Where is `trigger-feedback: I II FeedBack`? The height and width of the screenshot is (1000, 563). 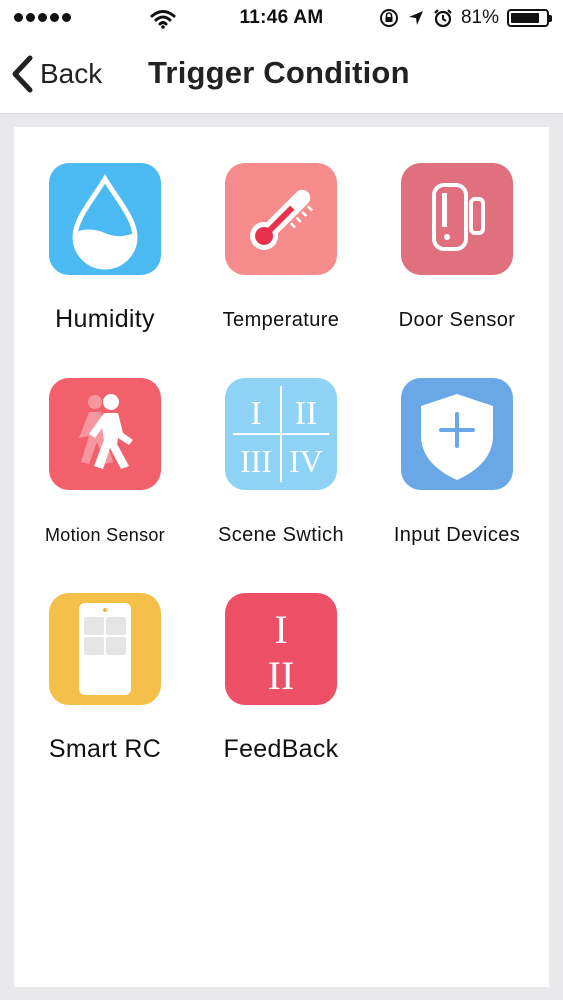
trigger-feedback: I II FeedBack is located at coordinates (281, 678).